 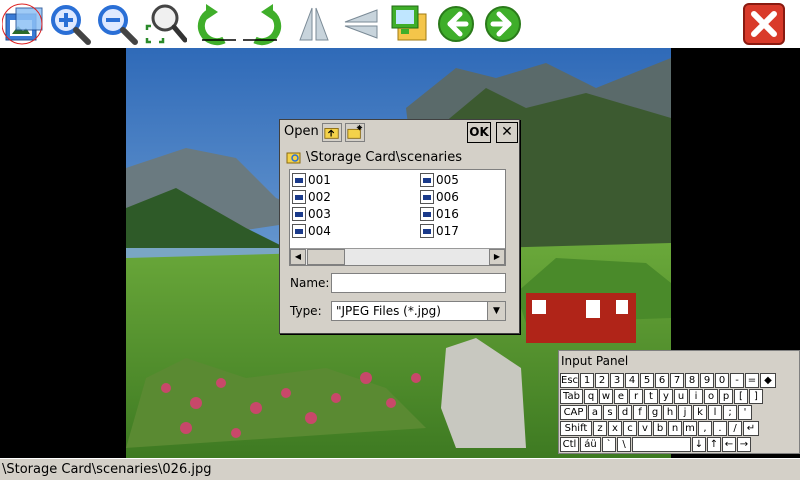 I want to click on keyboard-key: `, so click(x=609, y=444).